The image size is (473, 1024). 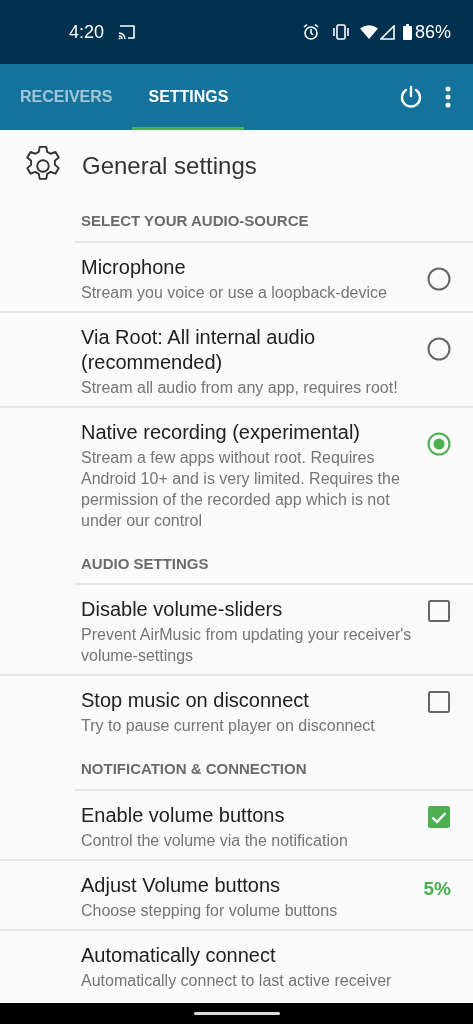 What do you see at coordinates (437, 888) in the screenshot?
I see `preference-value: 5%` at bounding box center [437, 888].